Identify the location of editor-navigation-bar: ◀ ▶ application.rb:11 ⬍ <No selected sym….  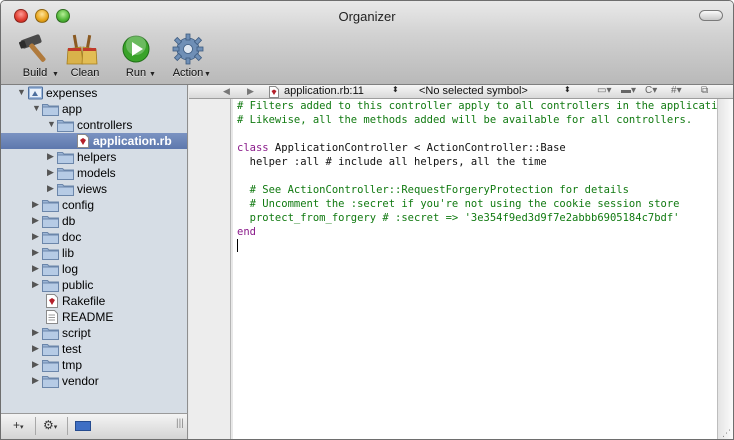
(461, 92).